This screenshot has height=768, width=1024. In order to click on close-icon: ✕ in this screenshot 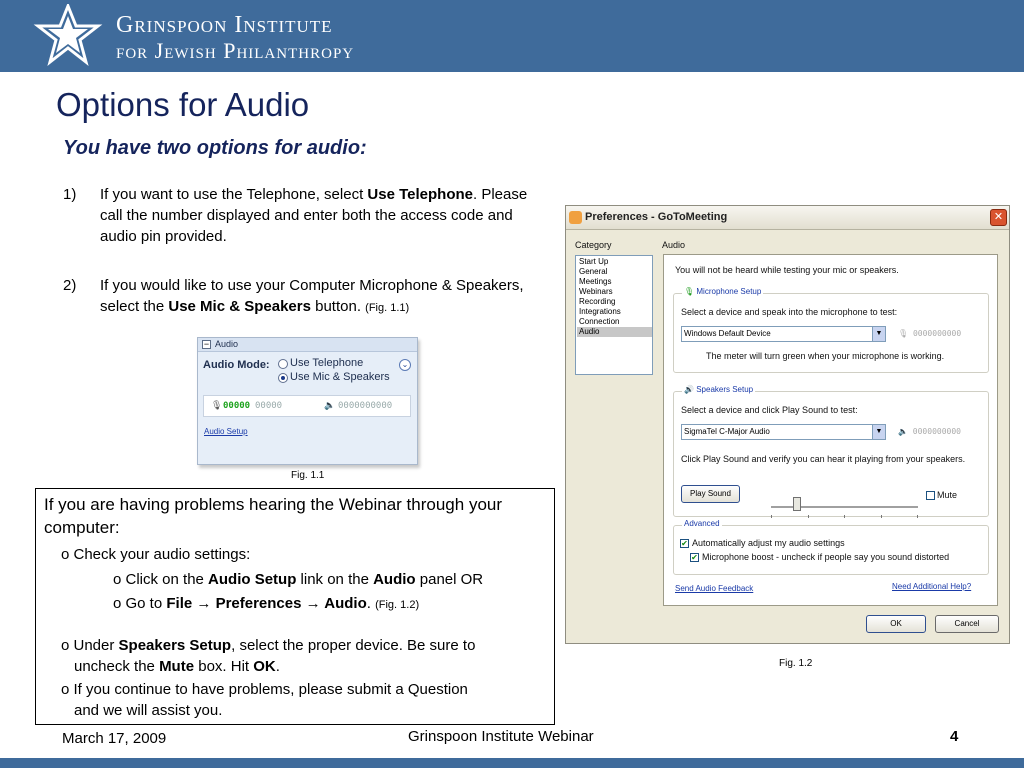, I will do `click(998, 217)`.